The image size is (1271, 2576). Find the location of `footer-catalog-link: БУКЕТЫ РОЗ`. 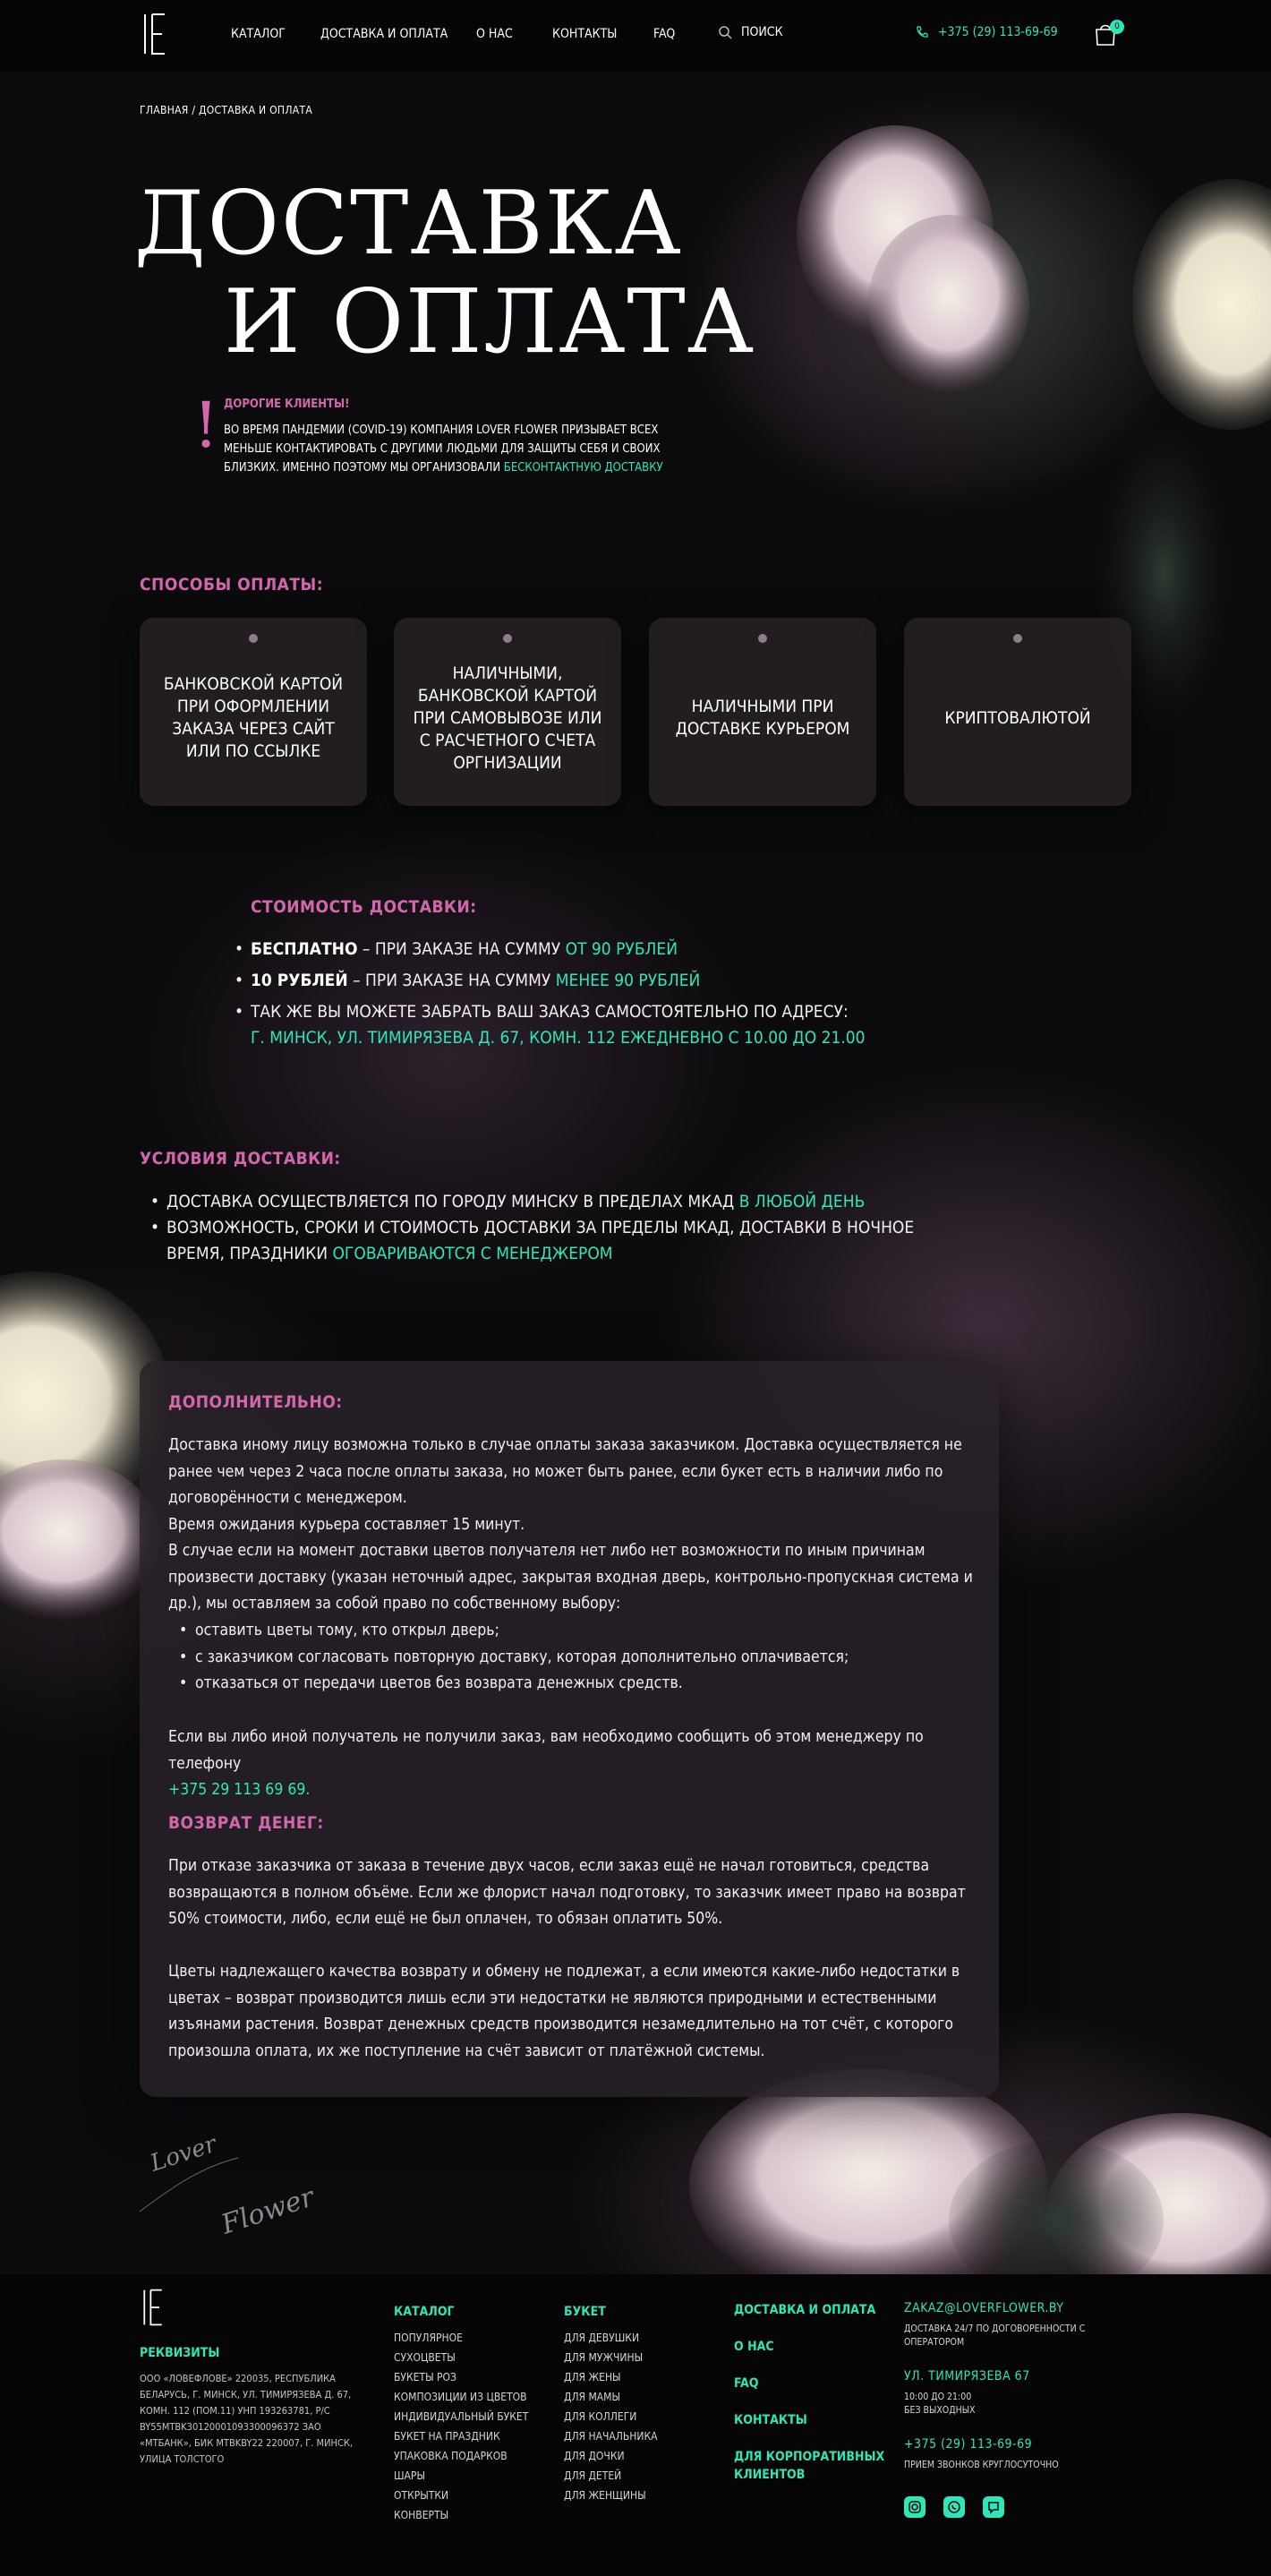

footer-catalog-link: БУКЕТЫ РОЗ is located at coordinates (461, 2377).